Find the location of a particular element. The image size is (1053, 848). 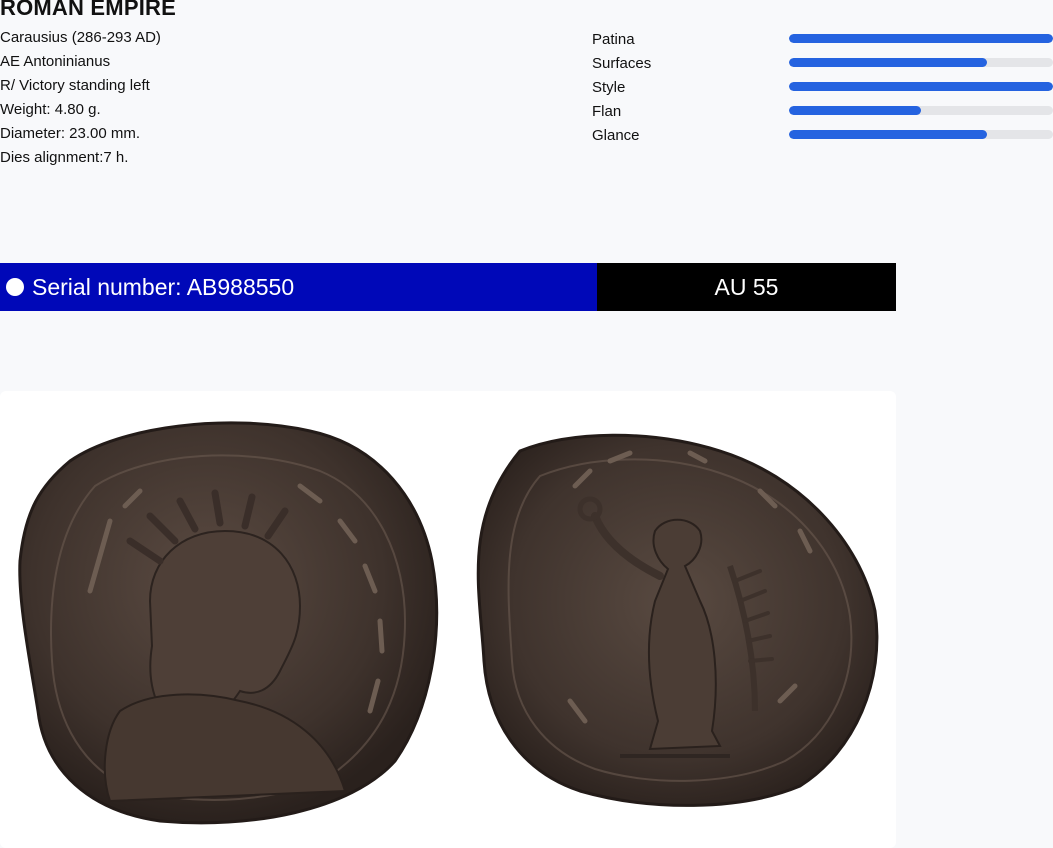

grade-ratings: Patina Surfaces Style Flan Glance is located at coordinates (822, 88).